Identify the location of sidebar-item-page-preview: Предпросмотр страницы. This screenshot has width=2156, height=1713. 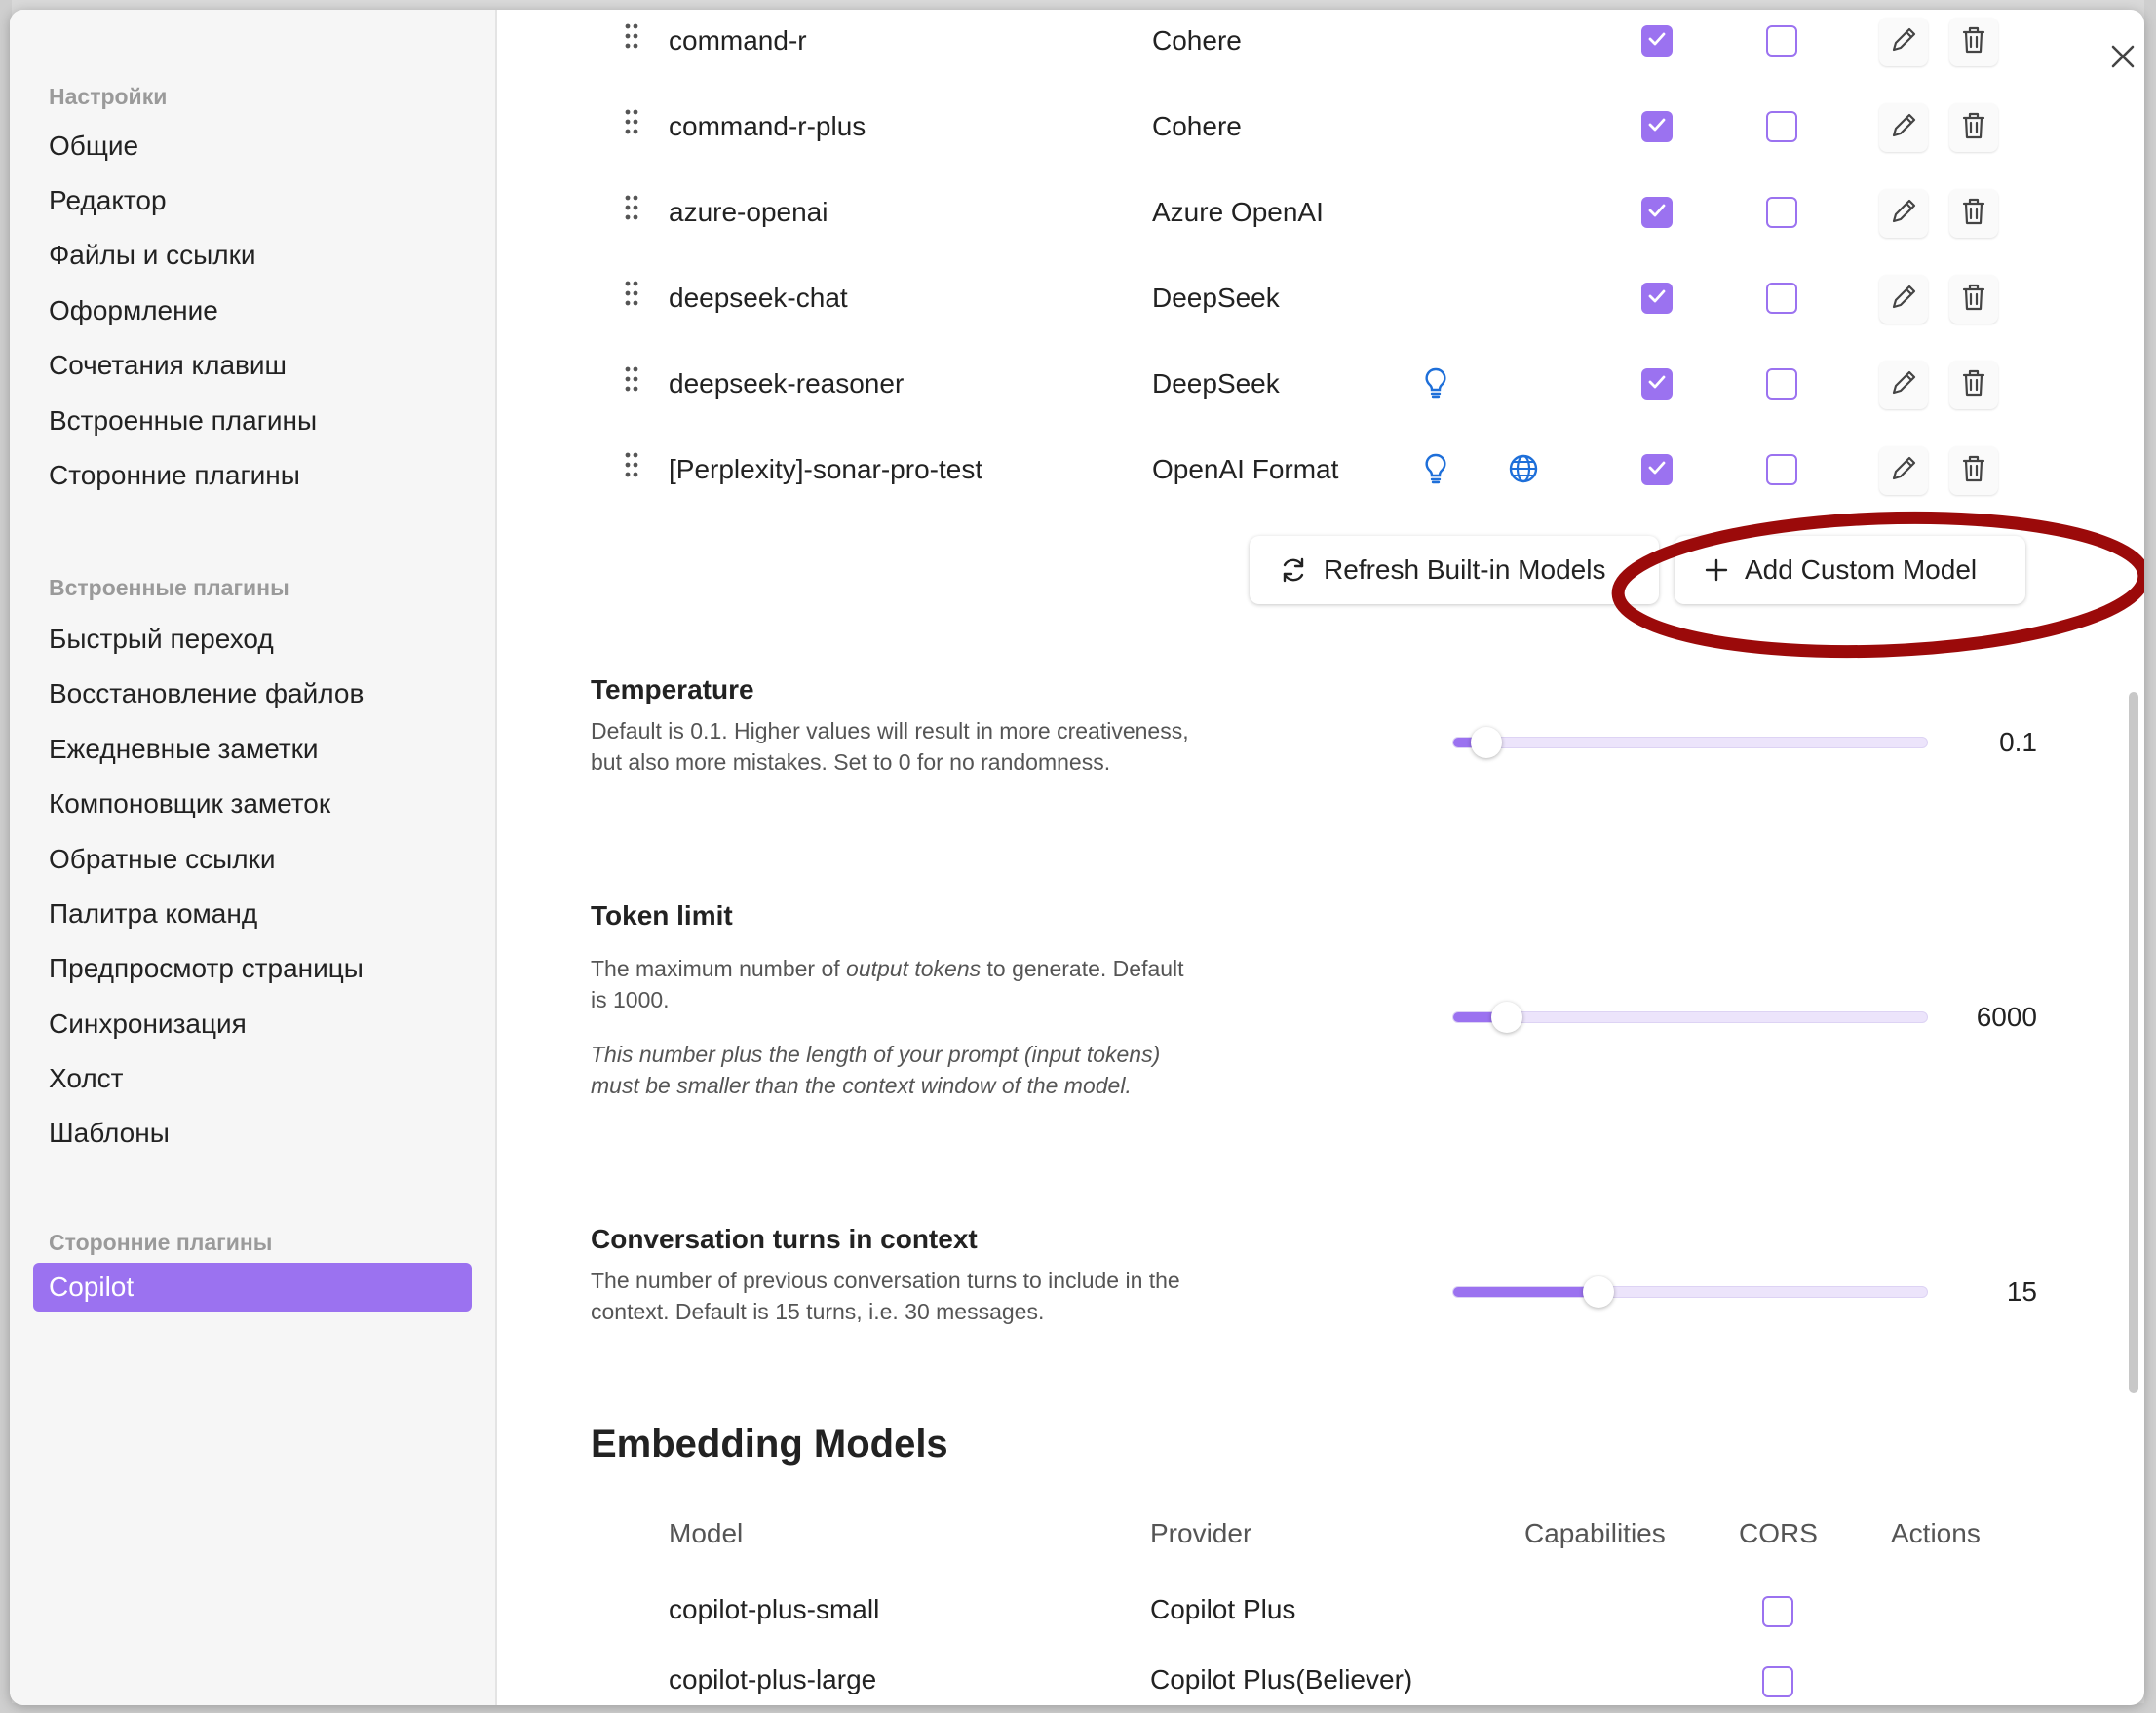
(206, 968).